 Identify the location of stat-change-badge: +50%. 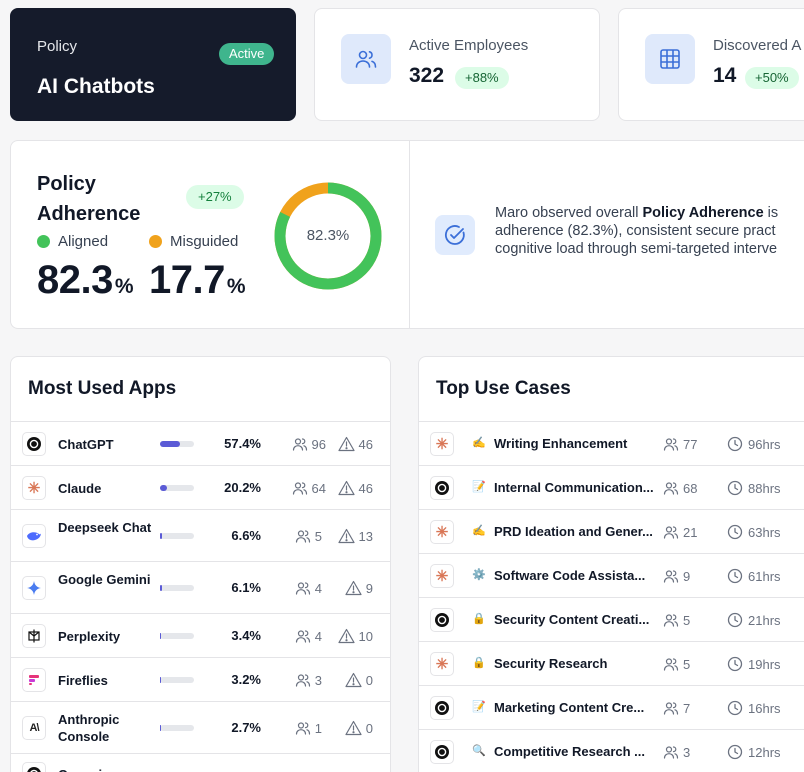
(772, 78).